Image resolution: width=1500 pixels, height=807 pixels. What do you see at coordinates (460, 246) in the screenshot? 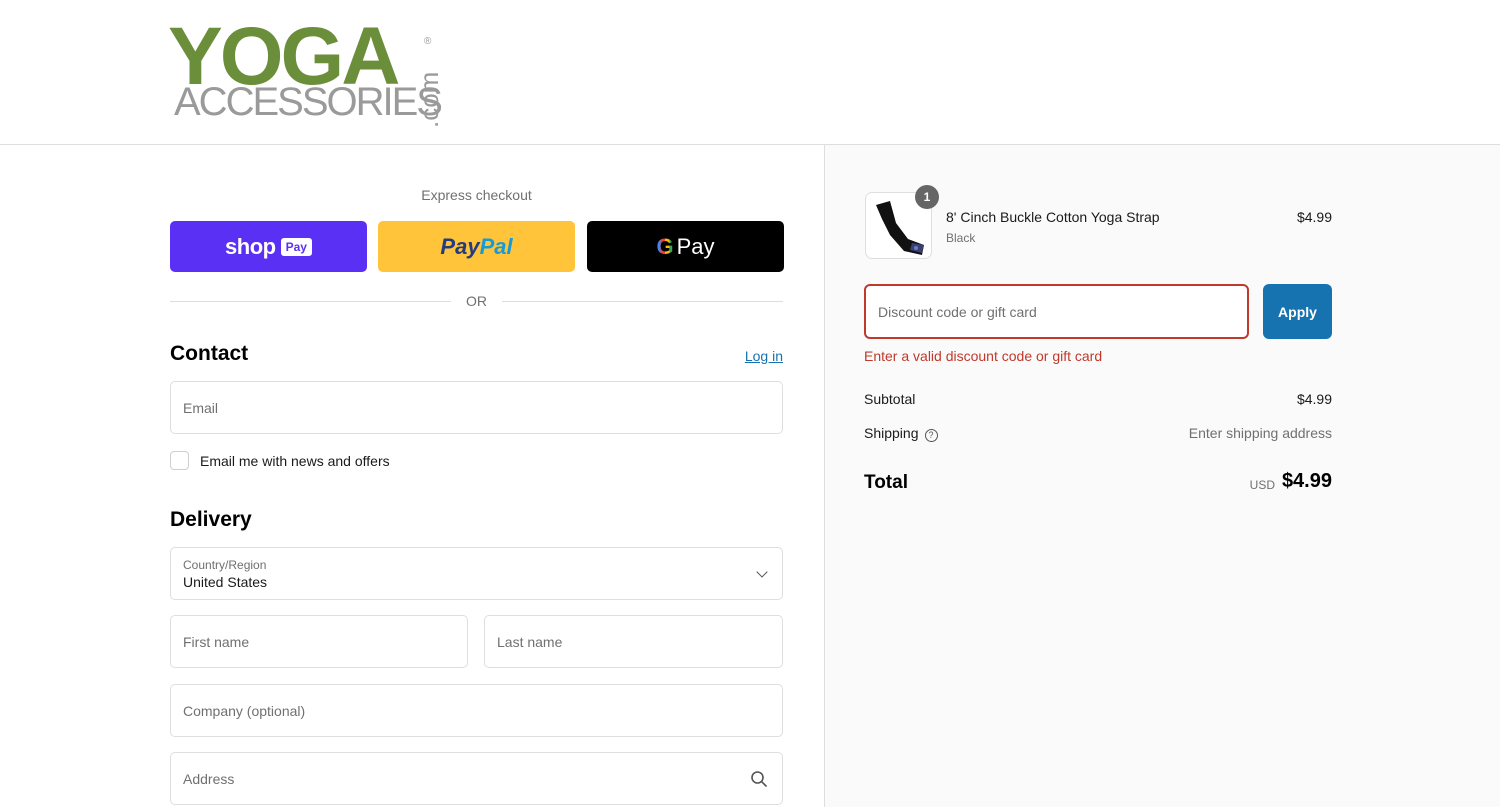
I see `paypal-logo-part-1: Pay` at bounding box center [460, 246].